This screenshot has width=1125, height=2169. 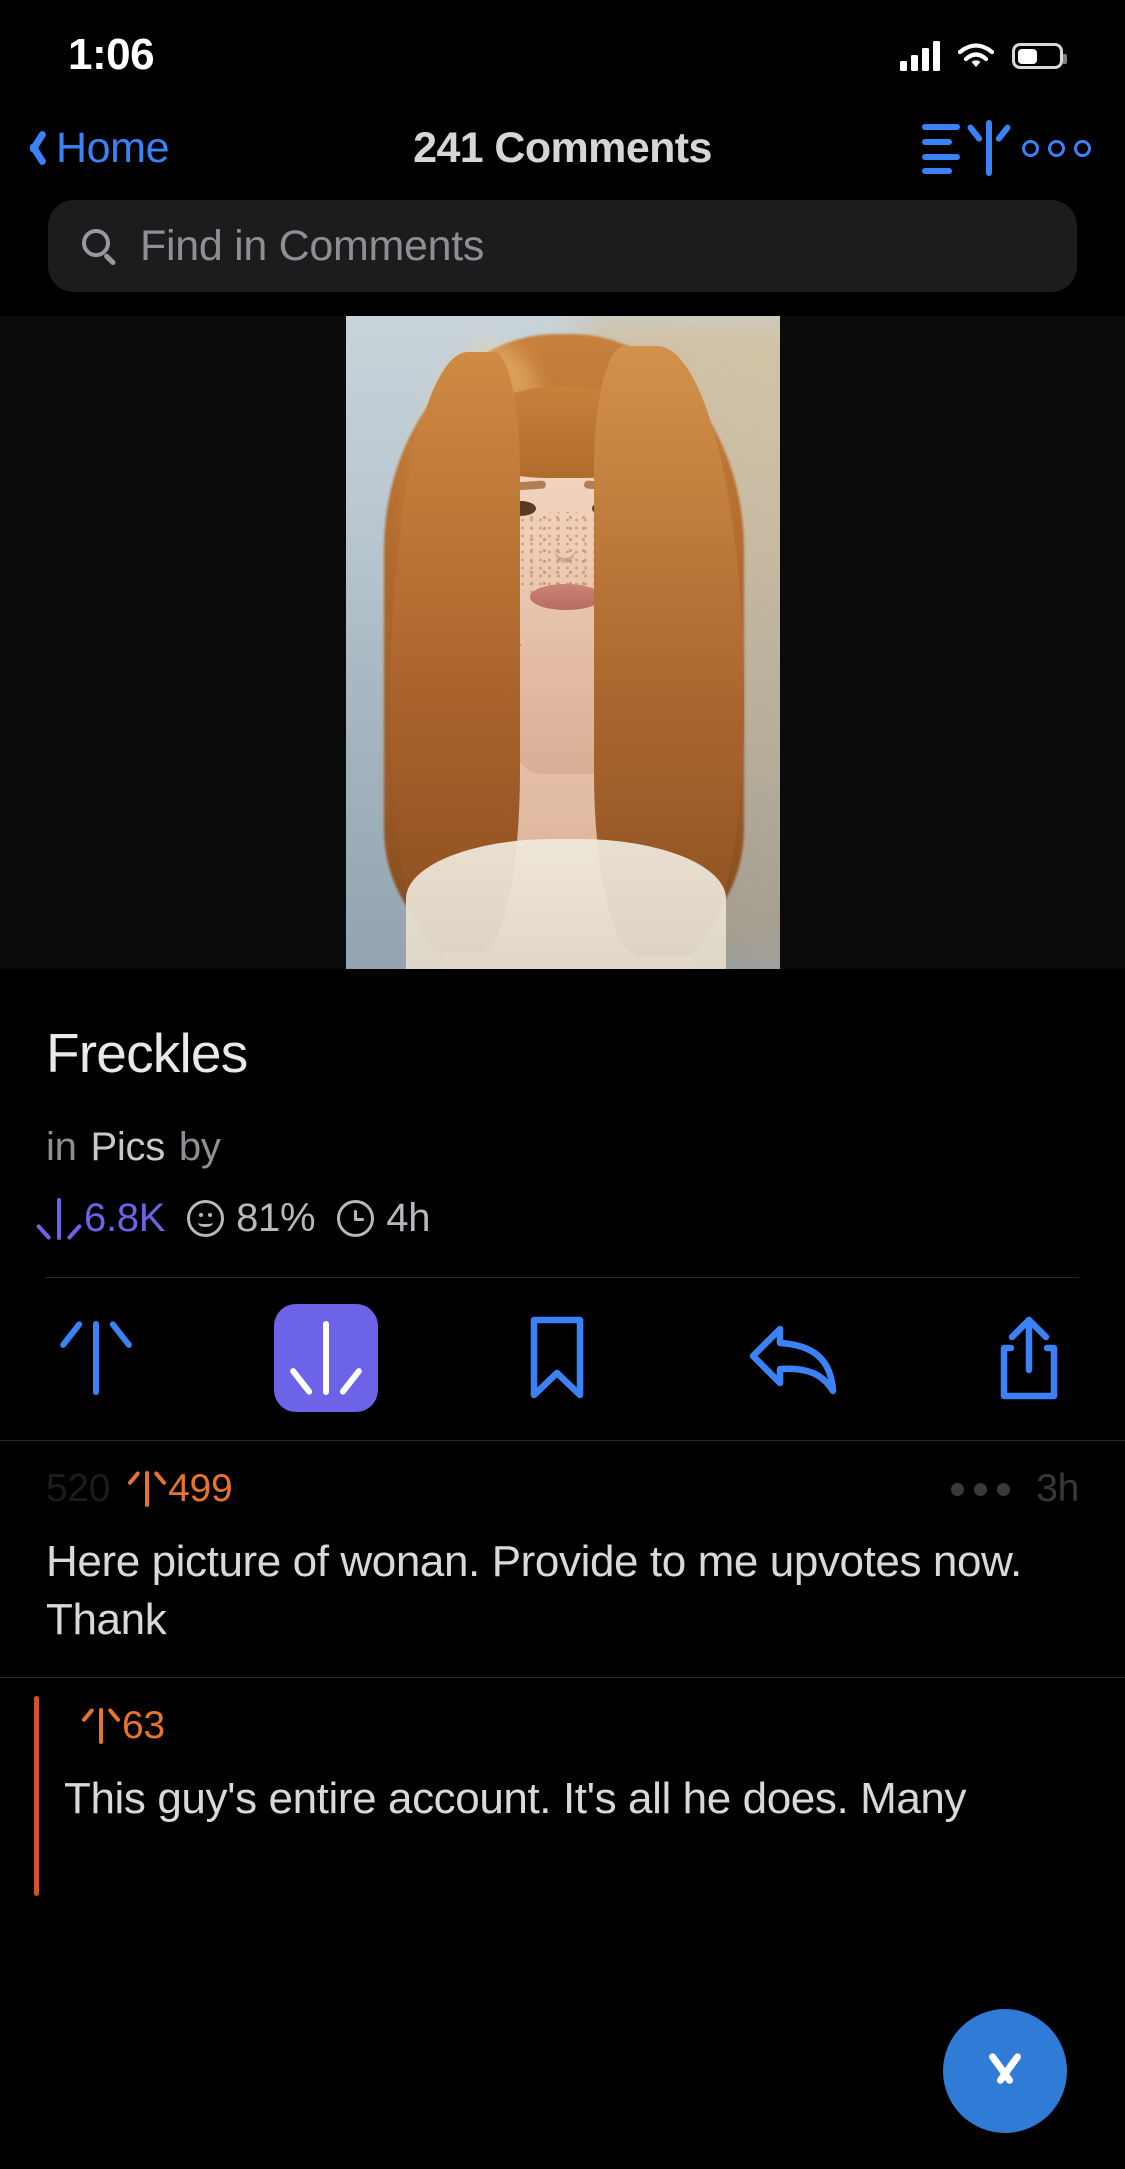 I want to click on wifi-icon, so click(x=976, y=55).